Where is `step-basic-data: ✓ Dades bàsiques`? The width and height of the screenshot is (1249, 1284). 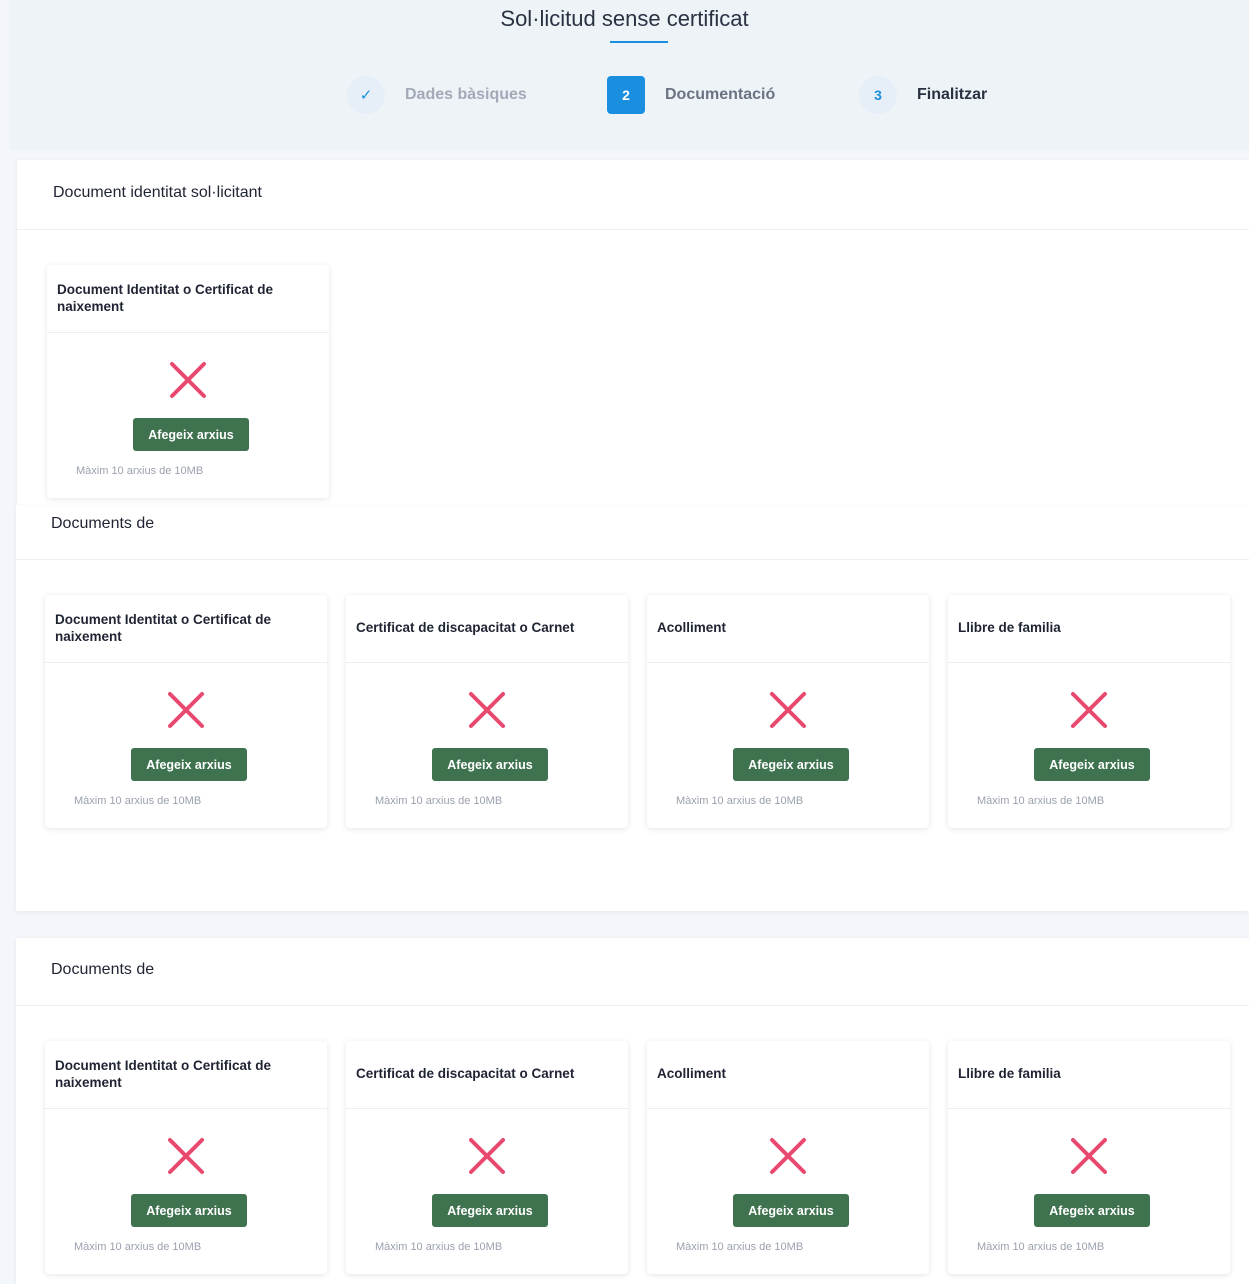
step-basic-data: ✓ Dades bàsiques is located at coordinates (437, 95).